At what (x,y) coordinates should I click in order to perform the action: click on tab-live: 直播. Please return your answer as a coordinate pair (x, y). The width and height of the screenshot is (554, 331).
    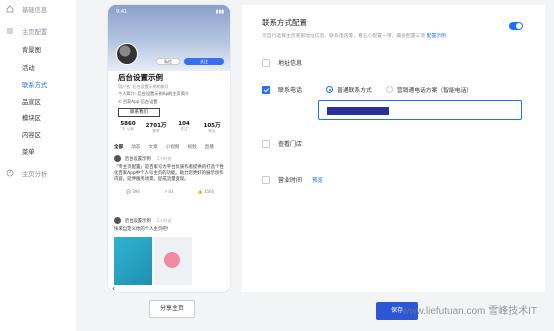
    Looking at the image, I should click on (209, 147).